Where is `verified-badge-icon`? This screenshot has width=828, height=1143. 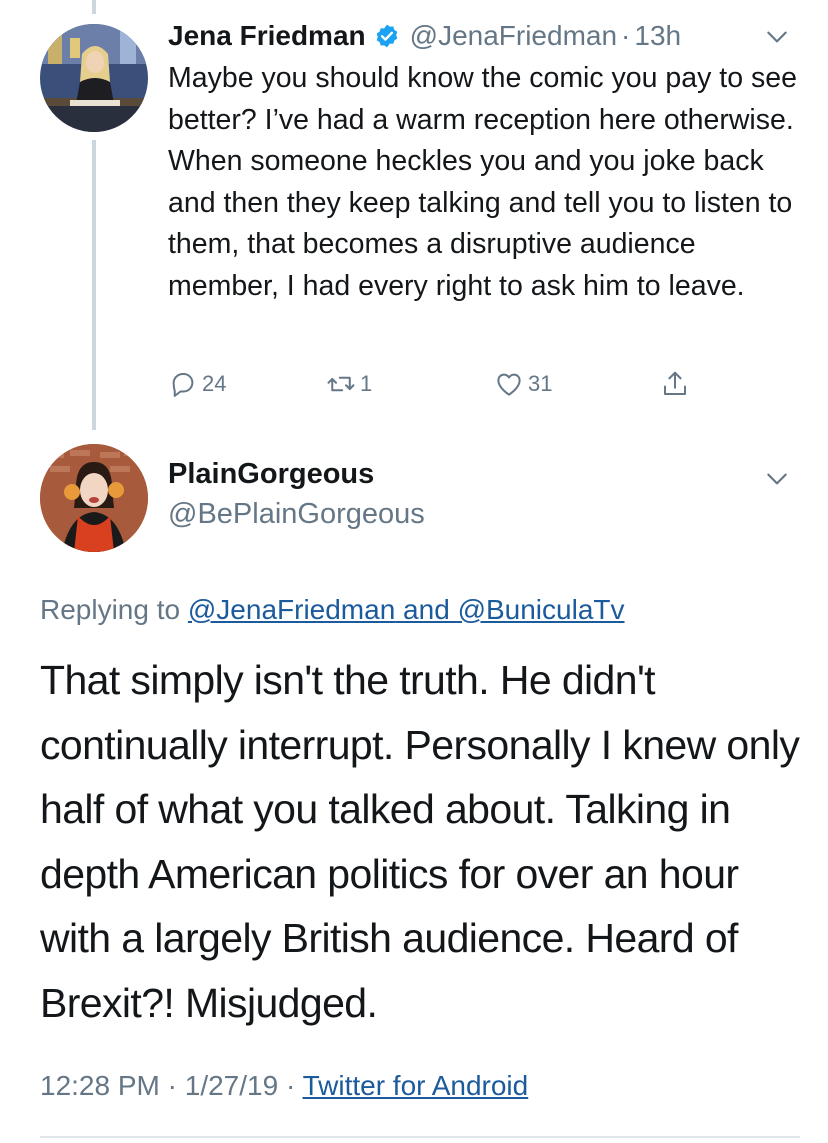 verified-badge-icon is located at coordinates (387, 36).